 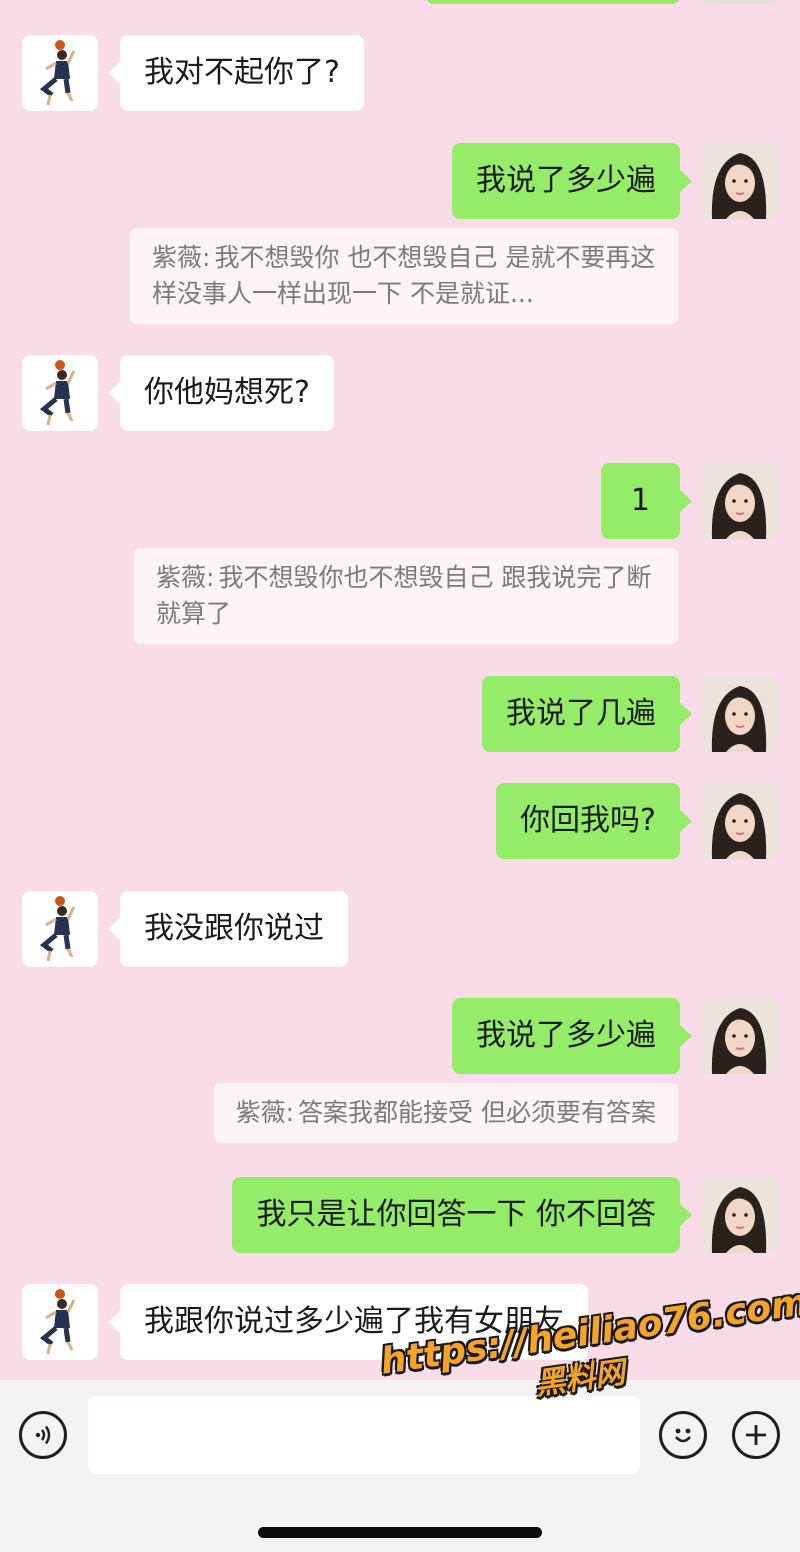 I want to click on incoming-message: 我对不起你了?, so click(x=236, y=73).